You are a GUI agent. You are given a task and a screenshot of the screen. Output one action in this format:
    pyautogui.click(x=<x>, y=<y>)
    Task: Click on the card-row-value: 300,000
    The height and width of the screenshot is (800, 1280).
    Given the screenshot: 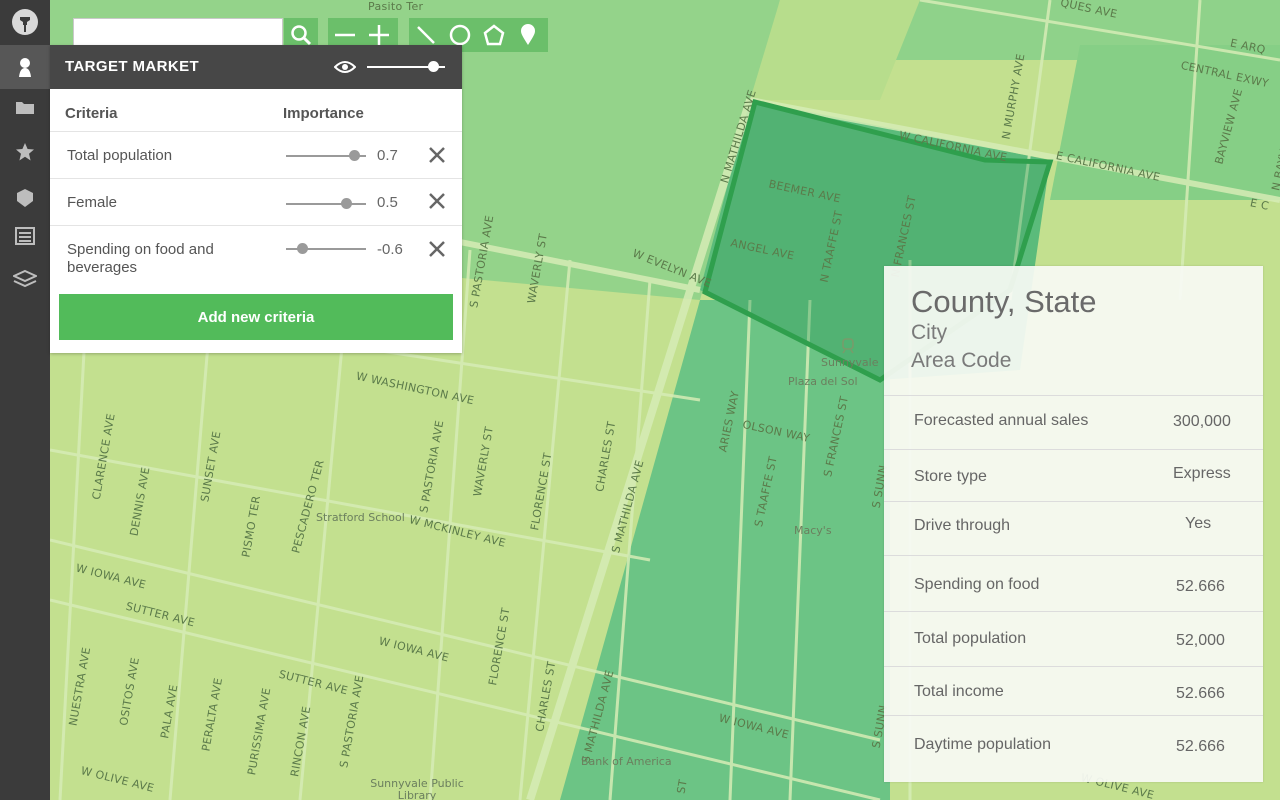 What is the action you would take?
    pyautogui.click(x=1202, y=421)
    